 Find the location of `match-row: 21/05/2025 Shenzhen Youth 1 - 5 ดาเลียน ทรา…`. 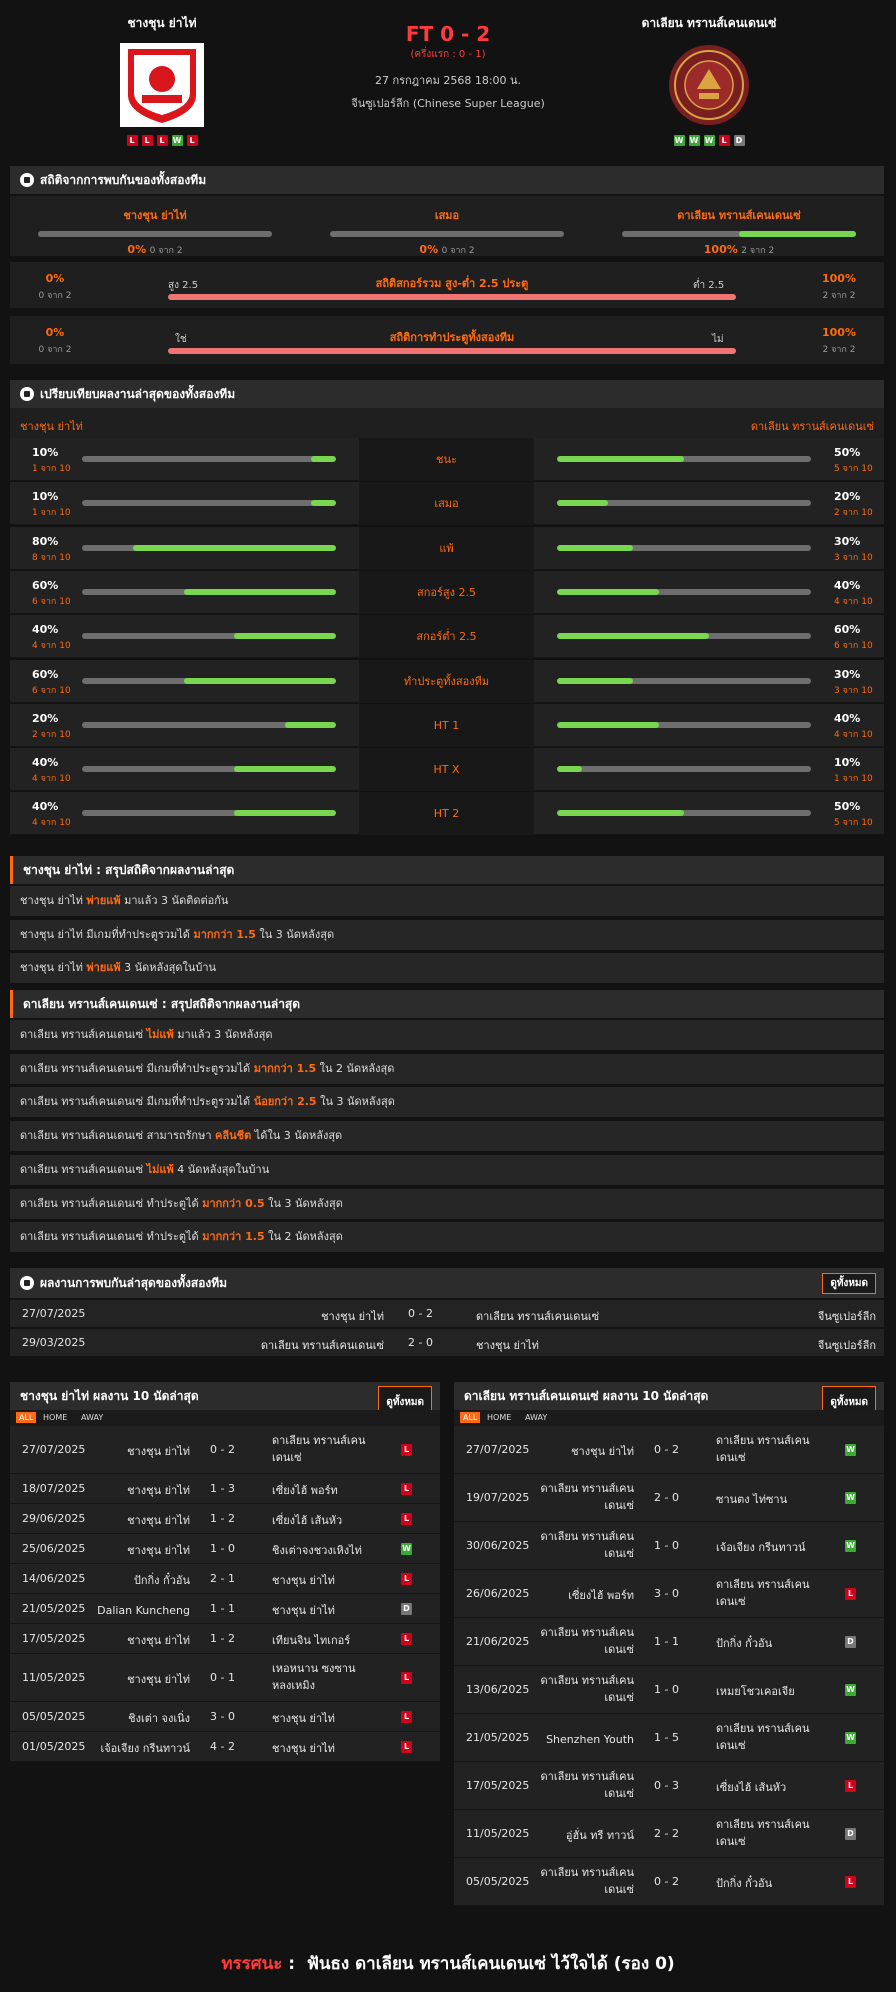

match-row: 21/05/2025 Shenzhen Youth 1 - 5 ดาเลียน ทรา… is located at coordinates (669, 1738).